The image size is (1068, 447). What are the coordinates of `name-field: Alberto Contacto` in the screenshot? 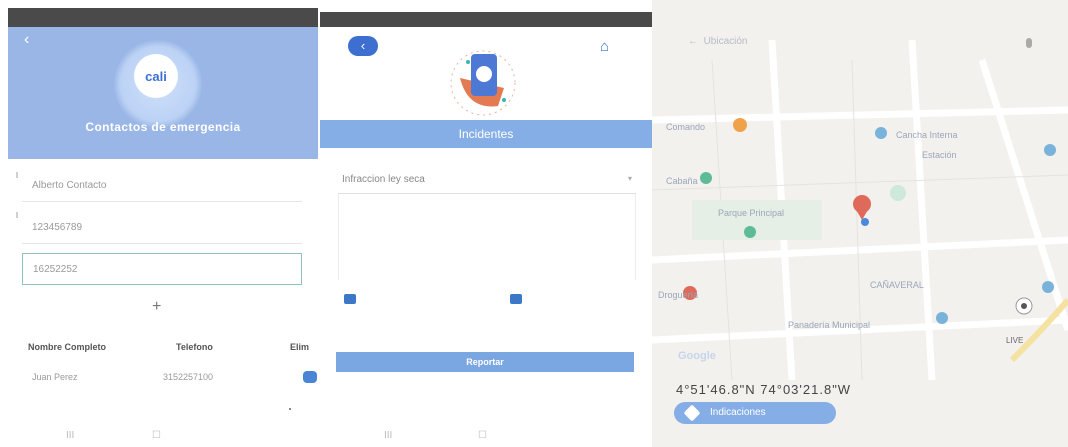 It's located at (162, 186).